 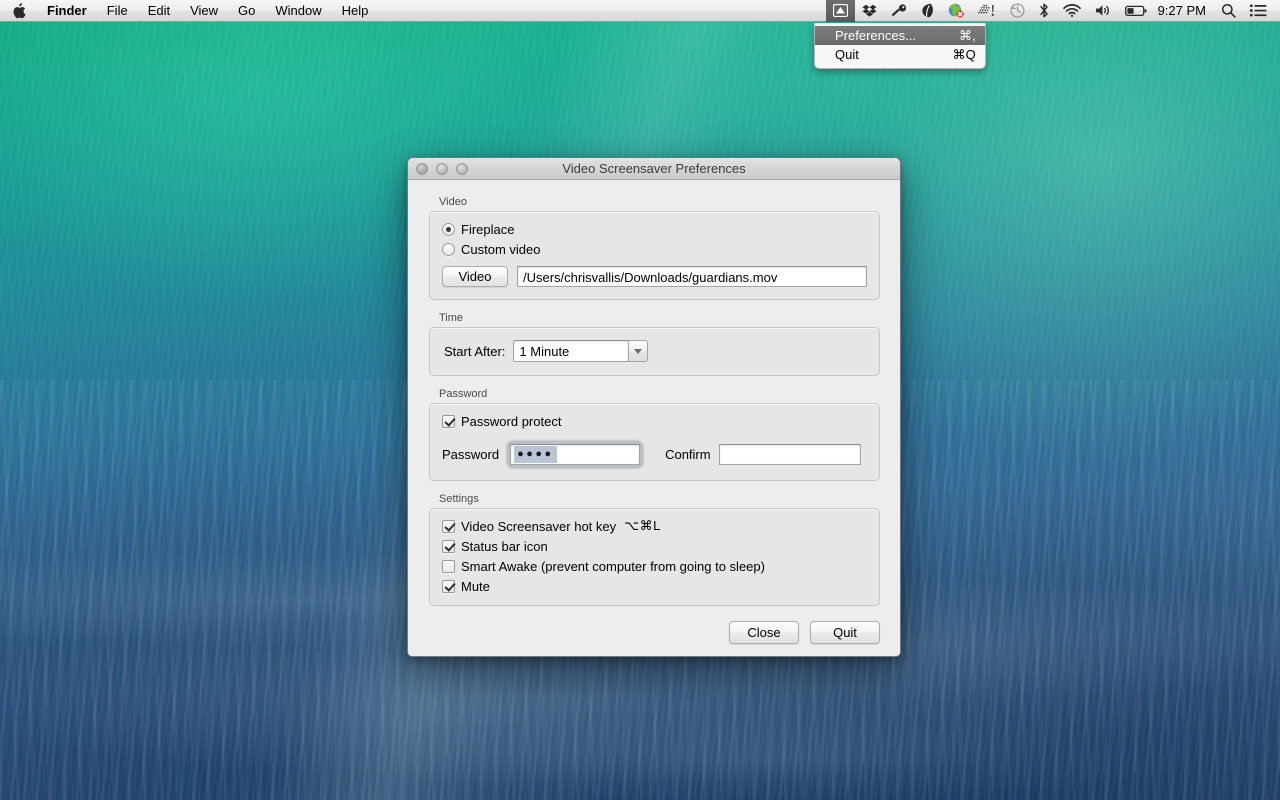 I want to click on menu-item-preferences: Preferences... ⌘,, so click(x=900, y=35).